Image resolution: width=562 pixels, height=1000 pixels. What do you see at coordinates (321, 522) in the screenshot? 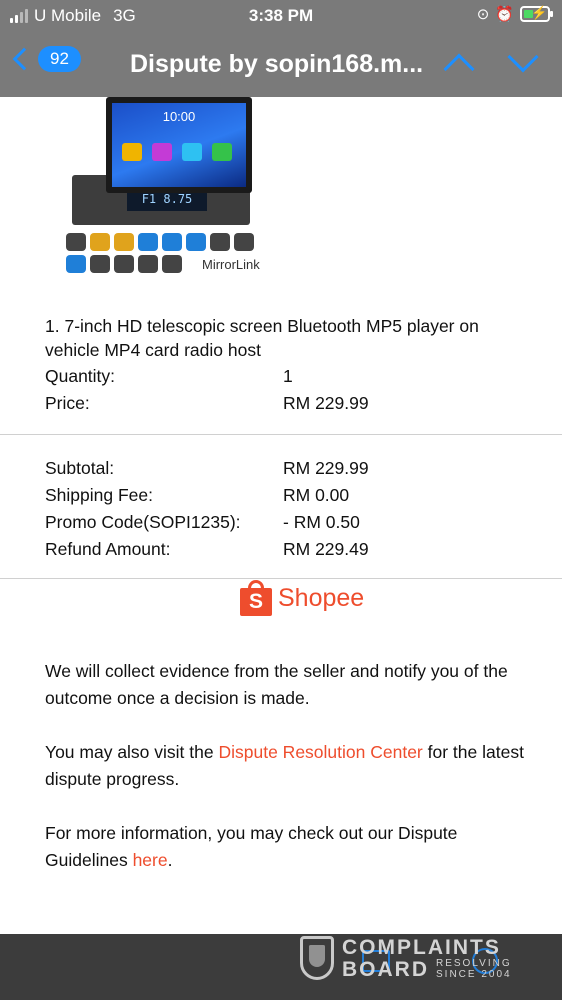
I see `promo-value: - RM 0.50` at bounding box center [321, 522].